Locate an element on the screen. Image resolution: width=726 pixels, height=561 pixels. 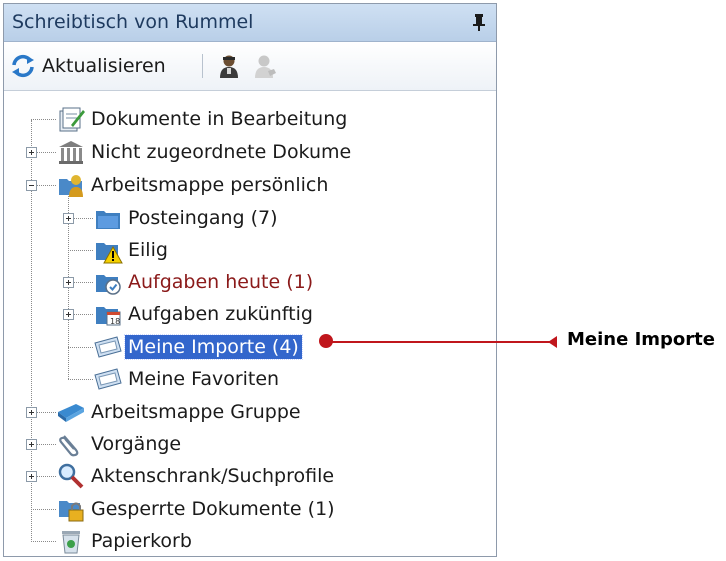
callout-dot is located at coordinates (326, 341).